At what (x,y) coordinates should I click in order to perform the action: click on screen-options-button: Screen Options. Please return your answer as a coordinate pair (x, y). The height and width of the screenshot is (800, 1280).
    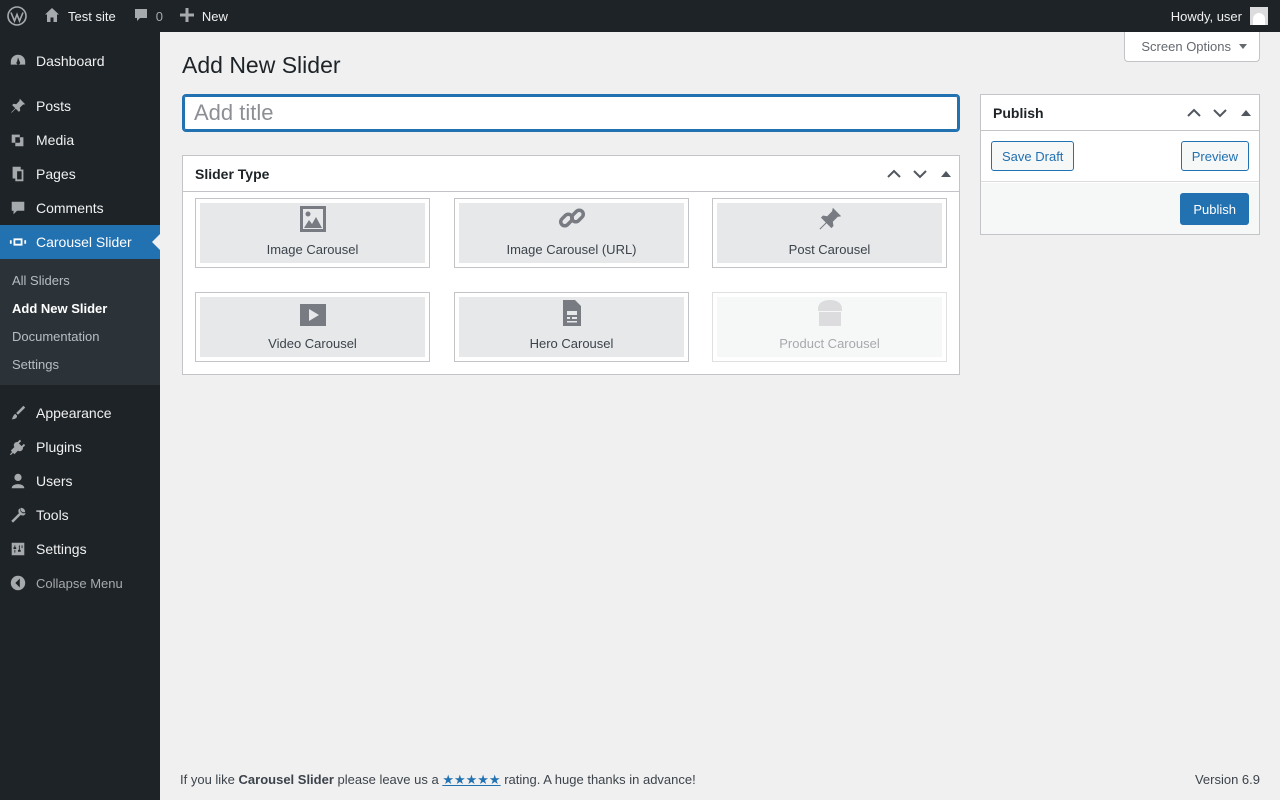
    Looking at the image, I should click on (1192, 47).